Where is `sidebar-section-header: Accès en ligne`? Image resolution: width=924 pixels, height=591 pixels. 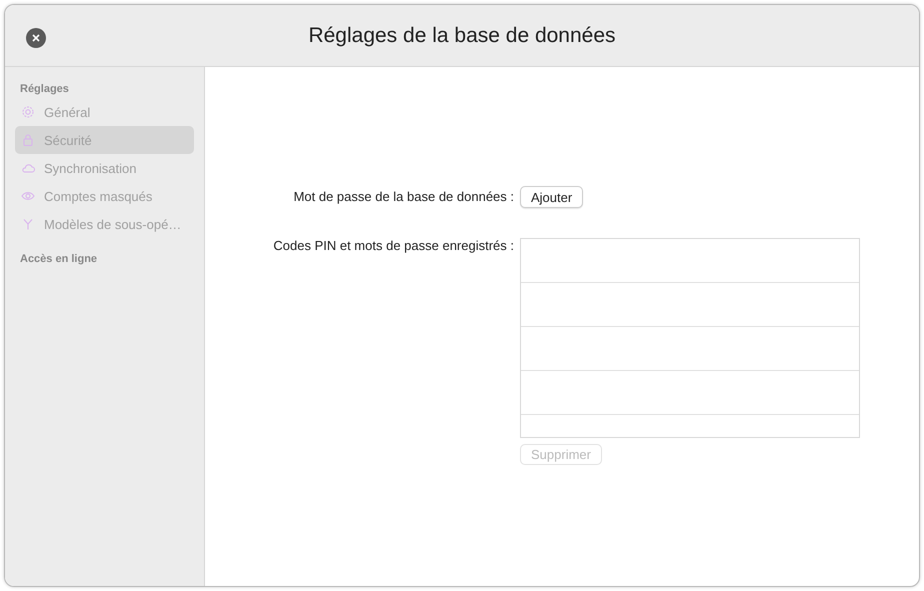
sidebar-section-header: Accès en ligne is located at coordinates (58, 259).